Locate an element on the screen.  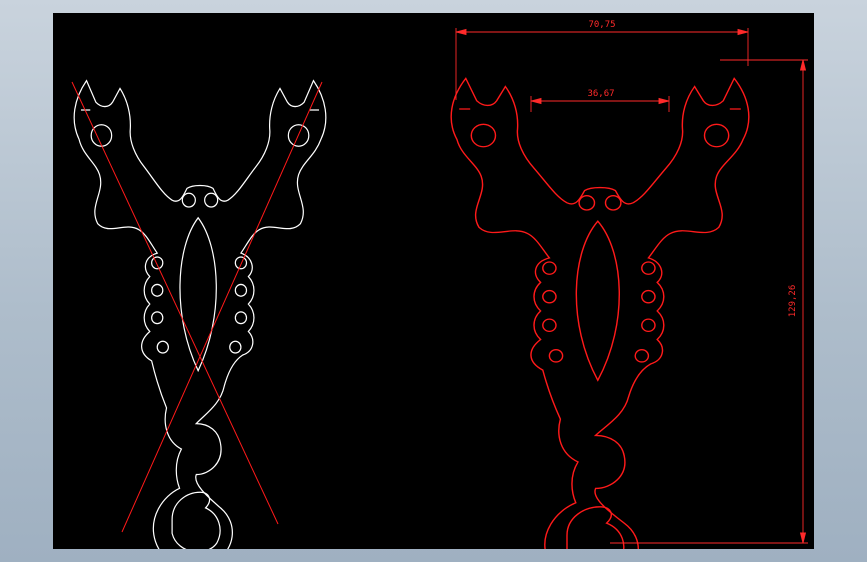
dimension-overall-width-label: 70,75 is located at coordinates (601, 25).